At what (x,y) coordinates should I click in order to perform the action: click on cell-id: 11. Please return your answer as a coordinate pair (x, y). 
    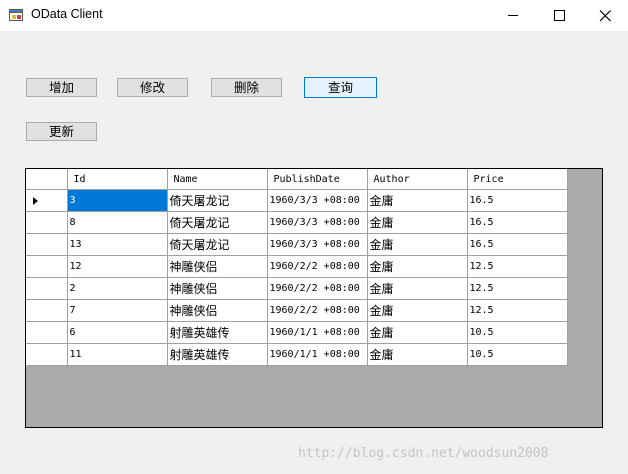
    Looking at the image, I should click on (117, 354).